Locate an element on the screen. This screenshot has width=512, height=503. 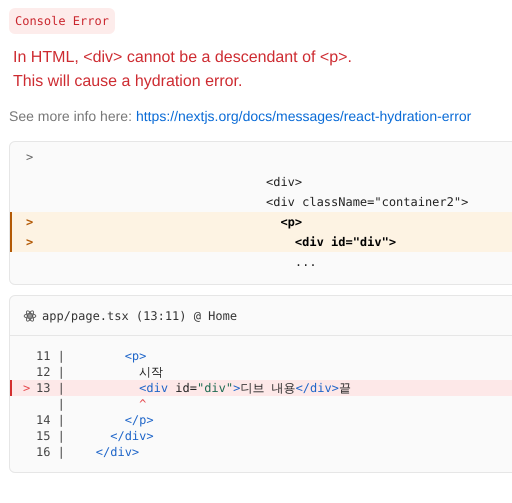
collapse-toggle: > is located at coordinates (261, 157).